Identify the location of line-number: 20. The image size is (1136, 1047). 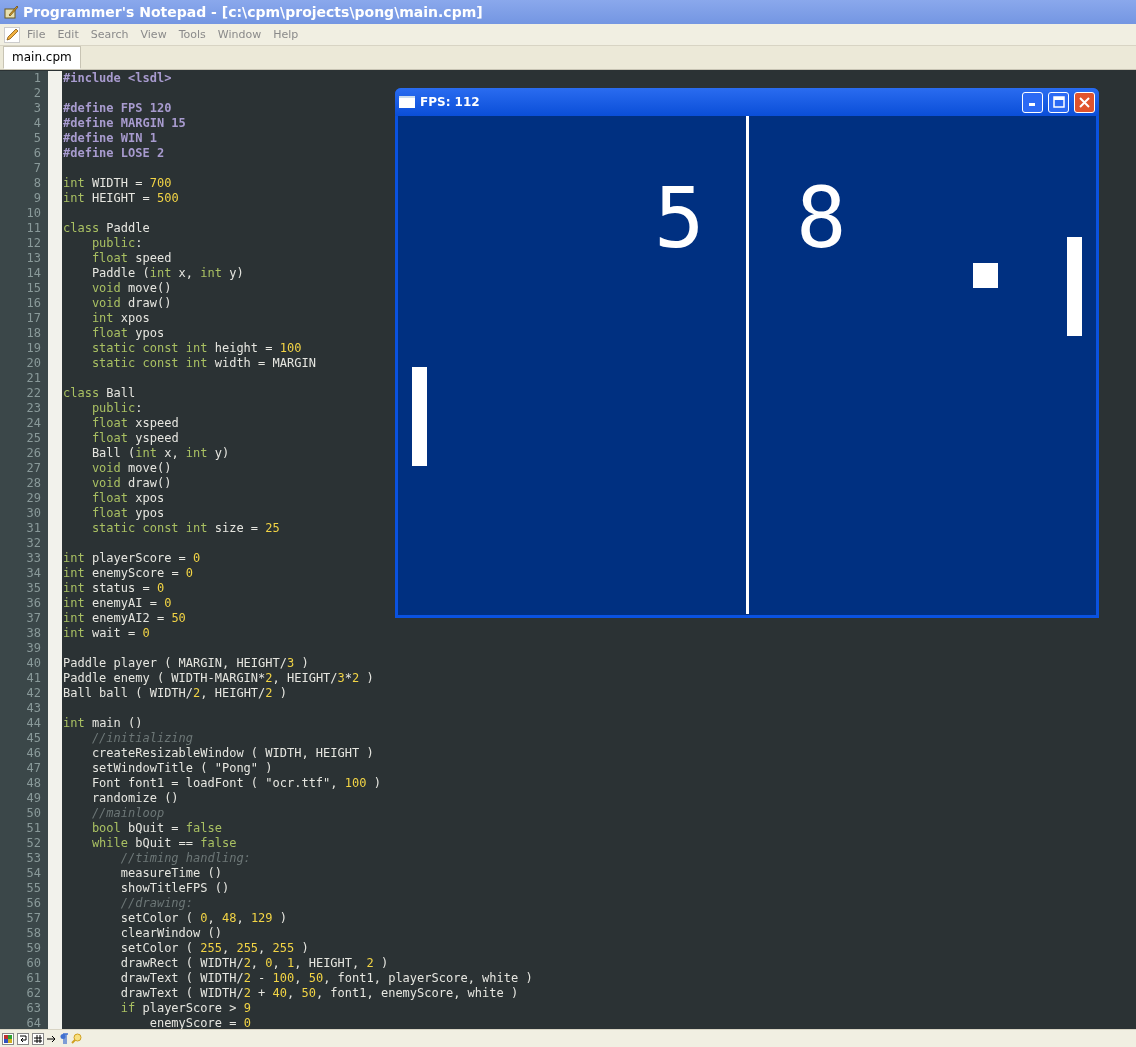
(33, 363).